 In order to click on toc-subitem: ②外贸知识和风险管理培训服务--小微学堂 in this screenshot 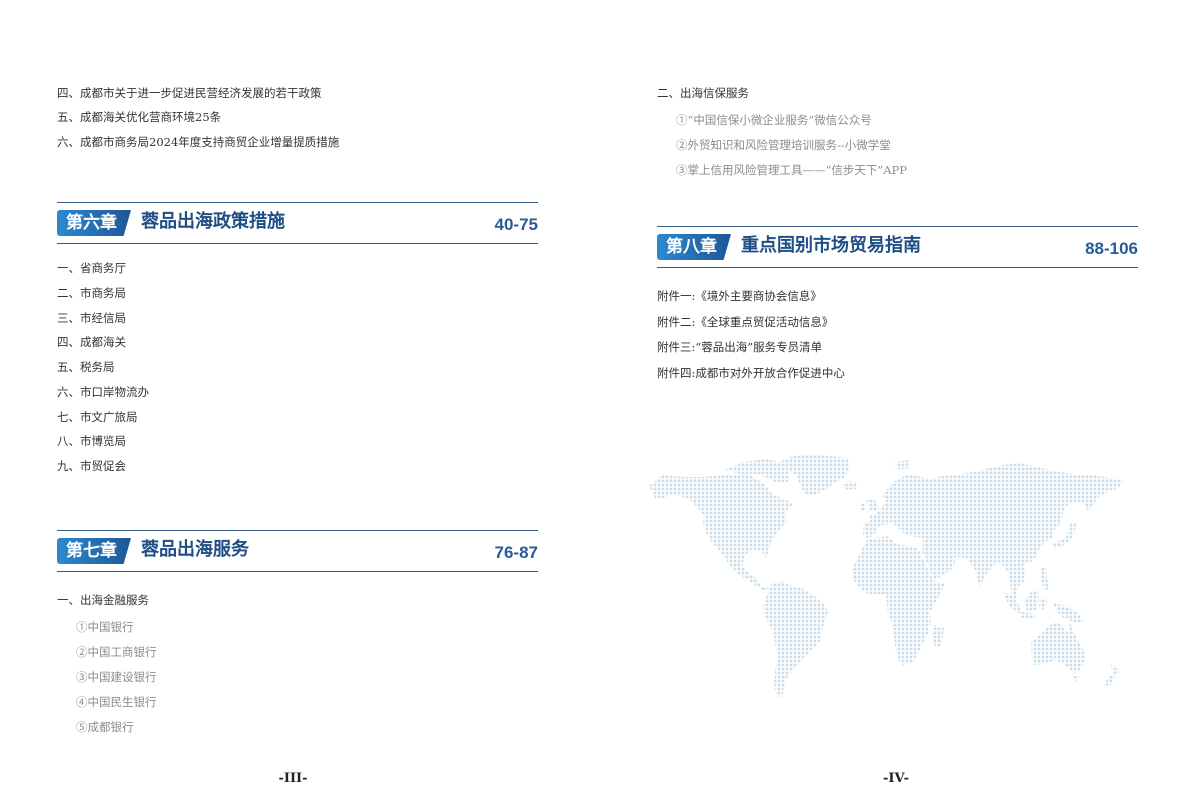, I will do `click(783, 145)`.